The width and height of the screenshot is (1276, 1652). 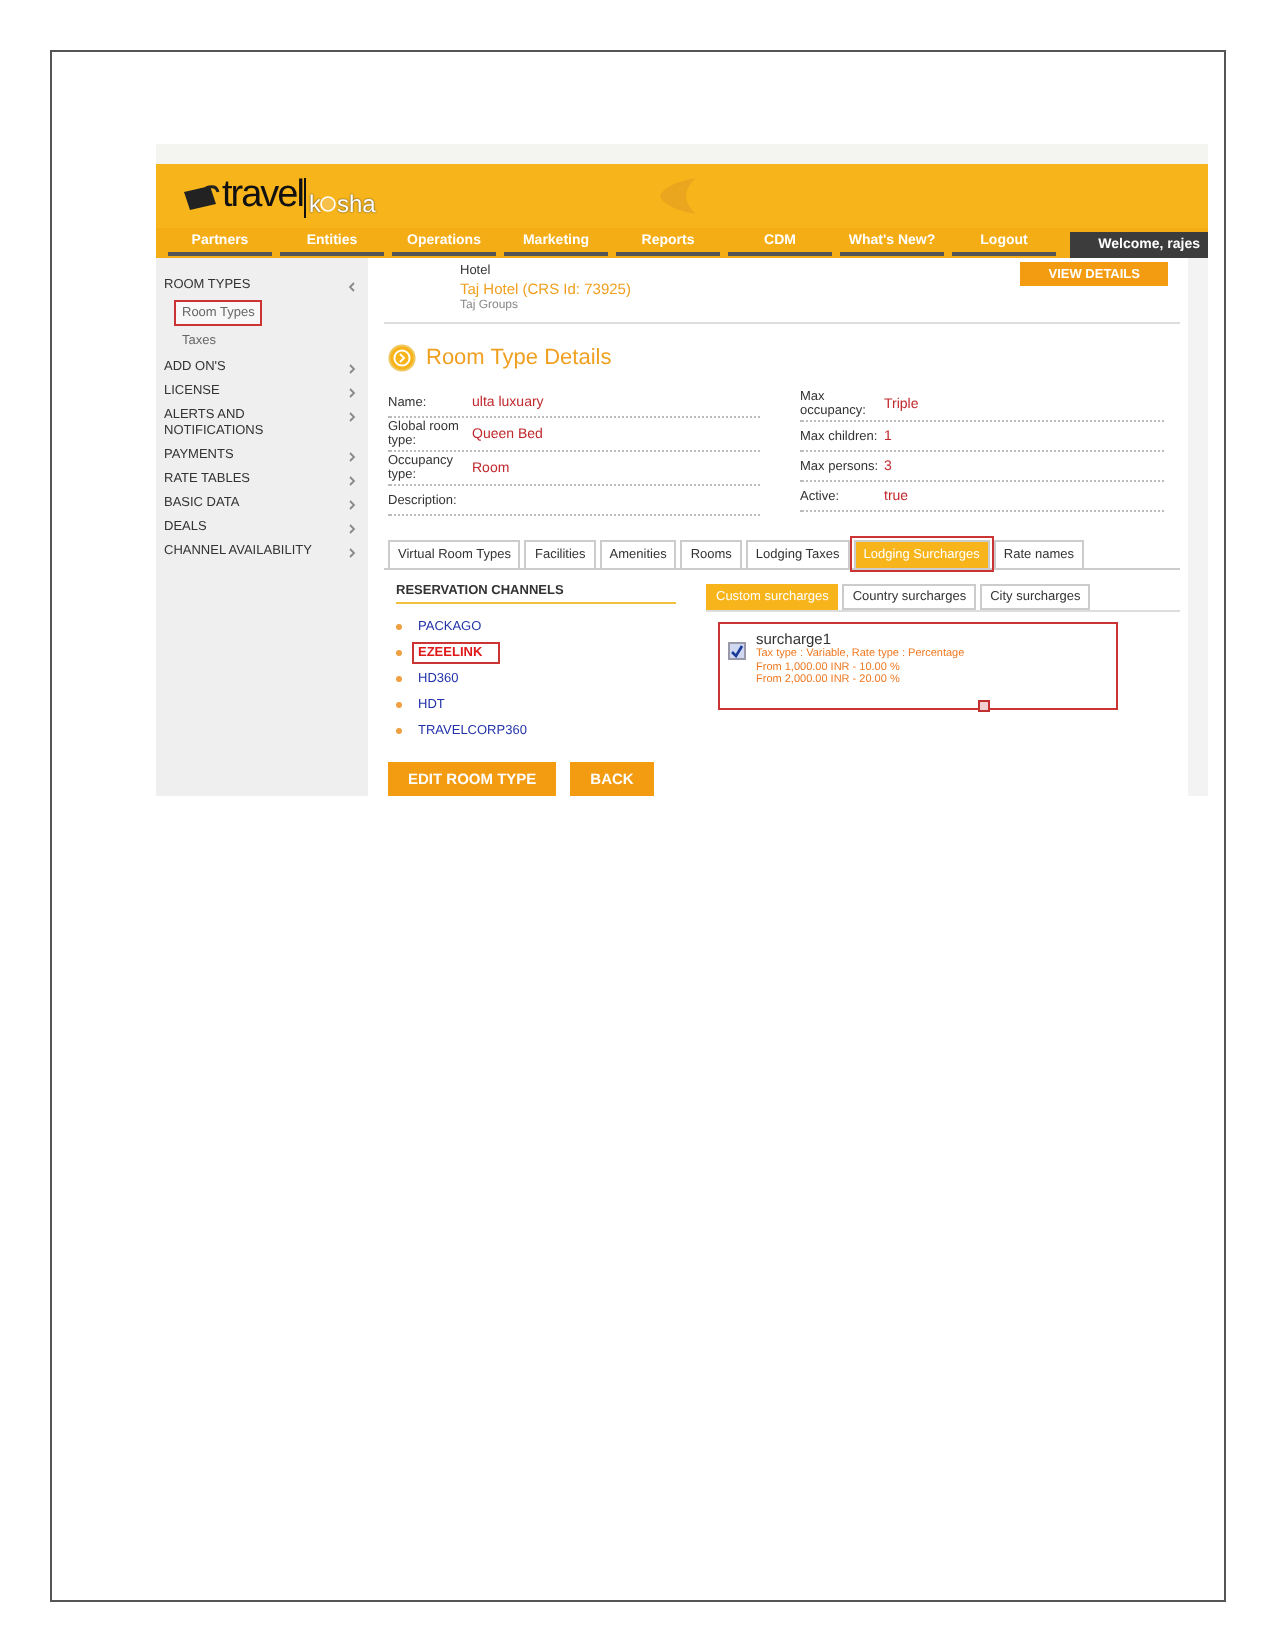 I want to click on checkbox, so click(x=737, y=651).